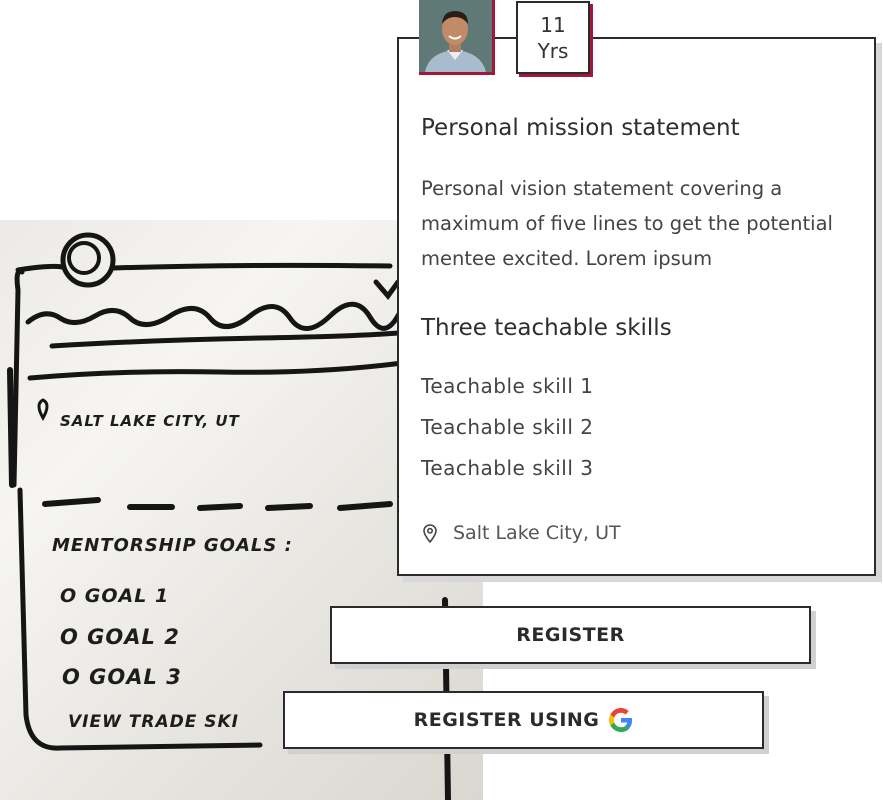 The image size is (883, 800). Describe the element at coordinates (553, 24) in the screenshot. I see `years-value: 11` at that location.